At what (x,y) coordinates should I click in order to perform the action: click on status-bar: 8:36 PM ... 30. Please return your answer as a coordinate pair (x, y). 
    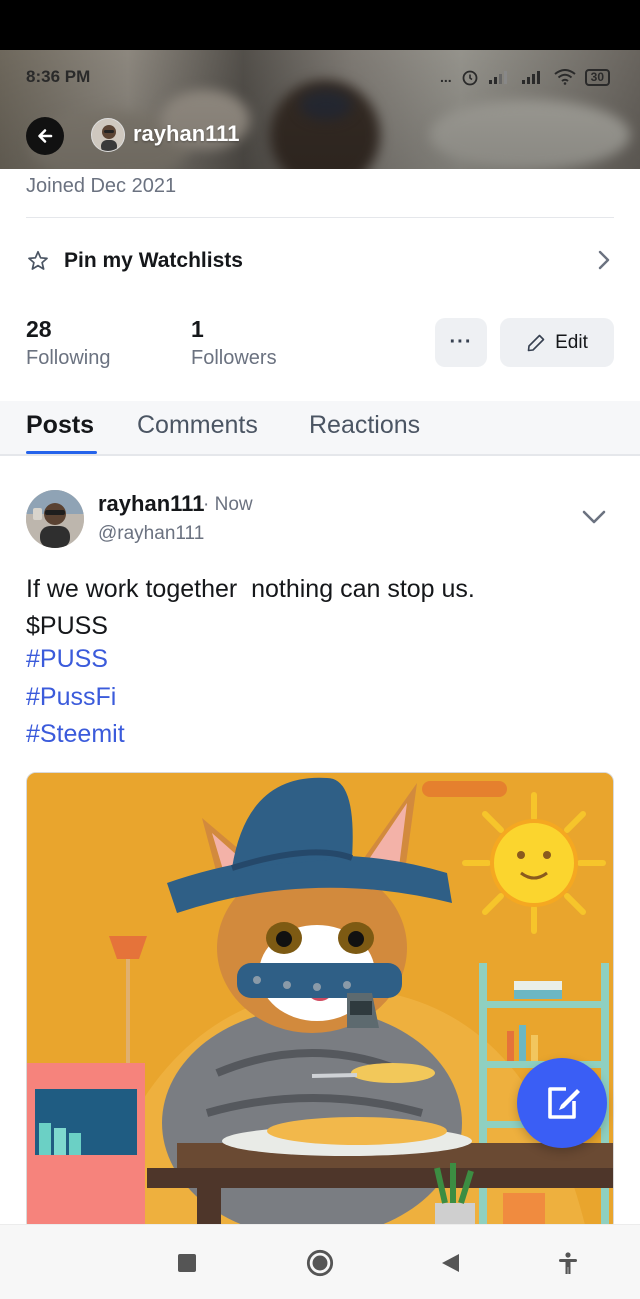
    Looking at the image, I should click on (318, 77).